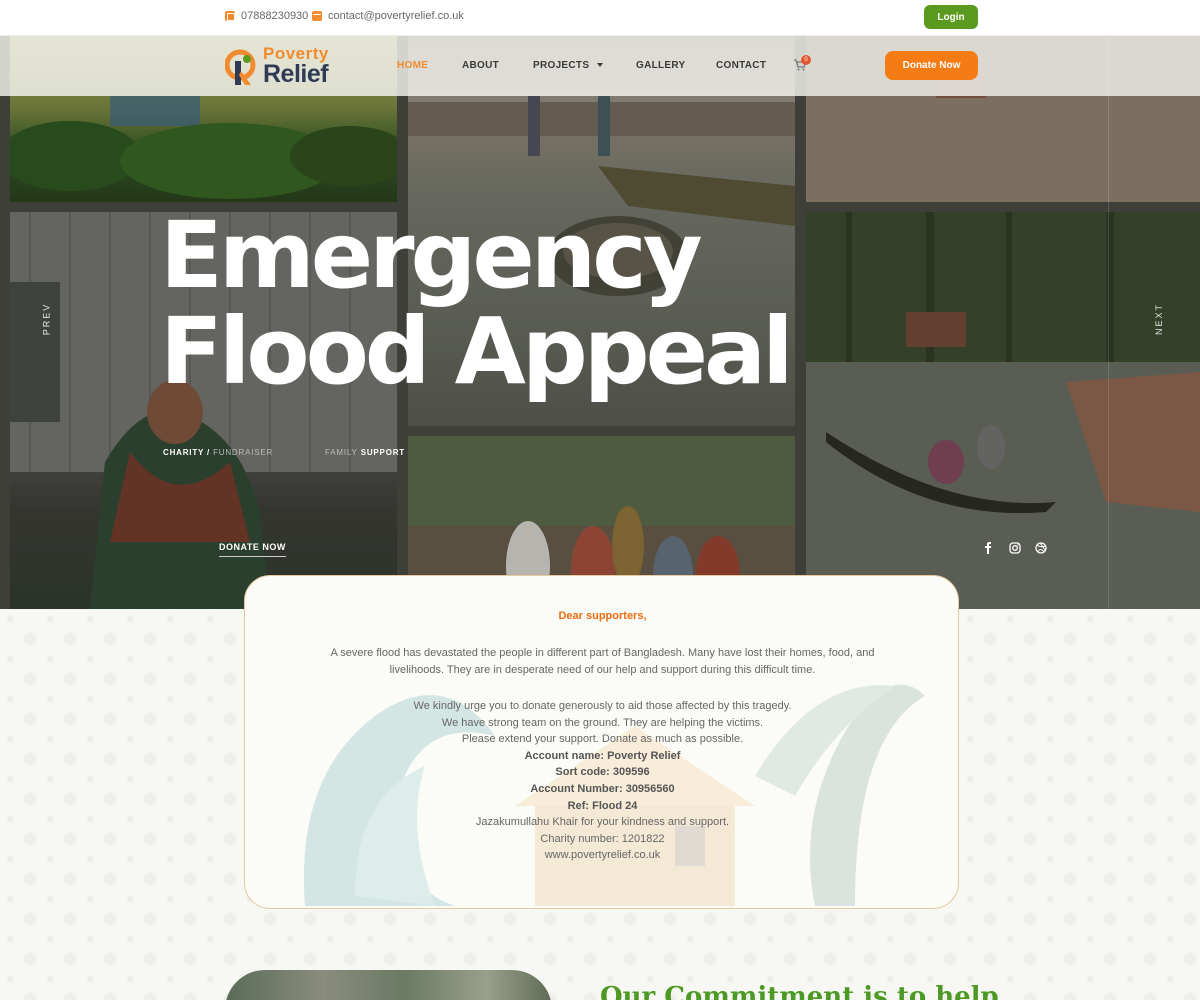 The image size is (1200, 1000). What do you see at coordinates (988, 548) in the screenshot?
I see `facebook-icon` at bounding box center [988, 548].